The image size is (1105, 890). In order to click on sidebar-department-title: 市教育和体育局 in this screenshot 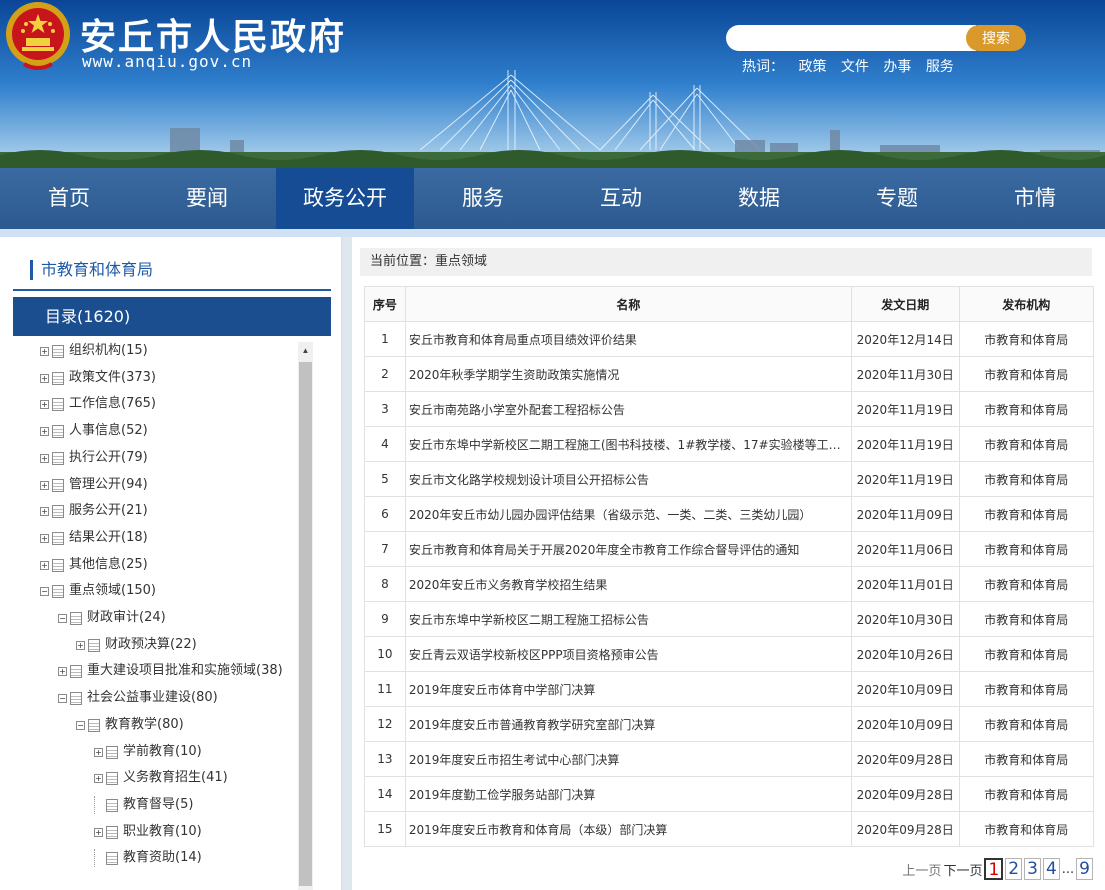, I will do `click(91, 270)`.